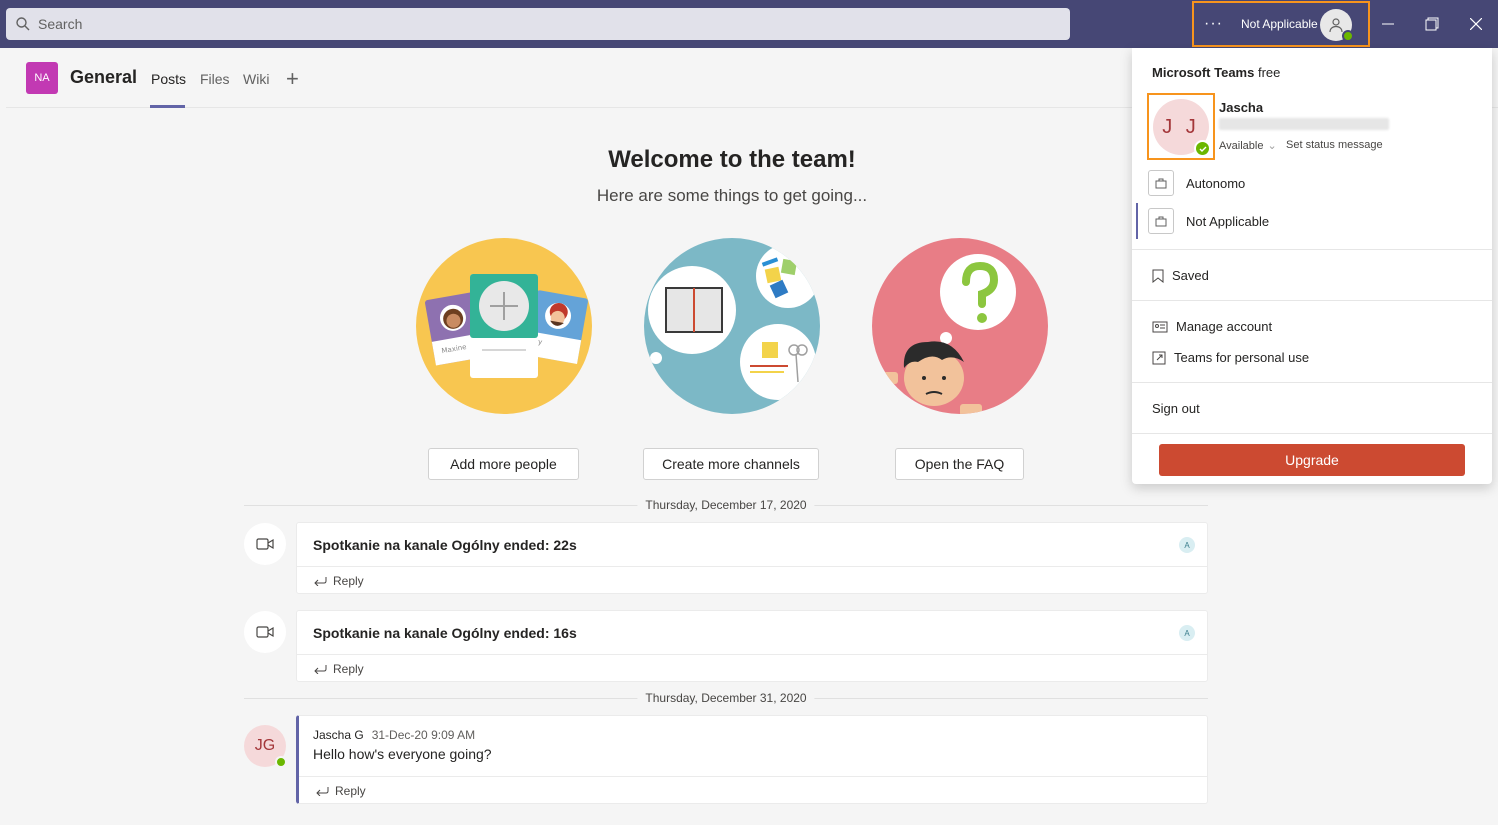  I want to click on restore-button, so click(1432, 24).